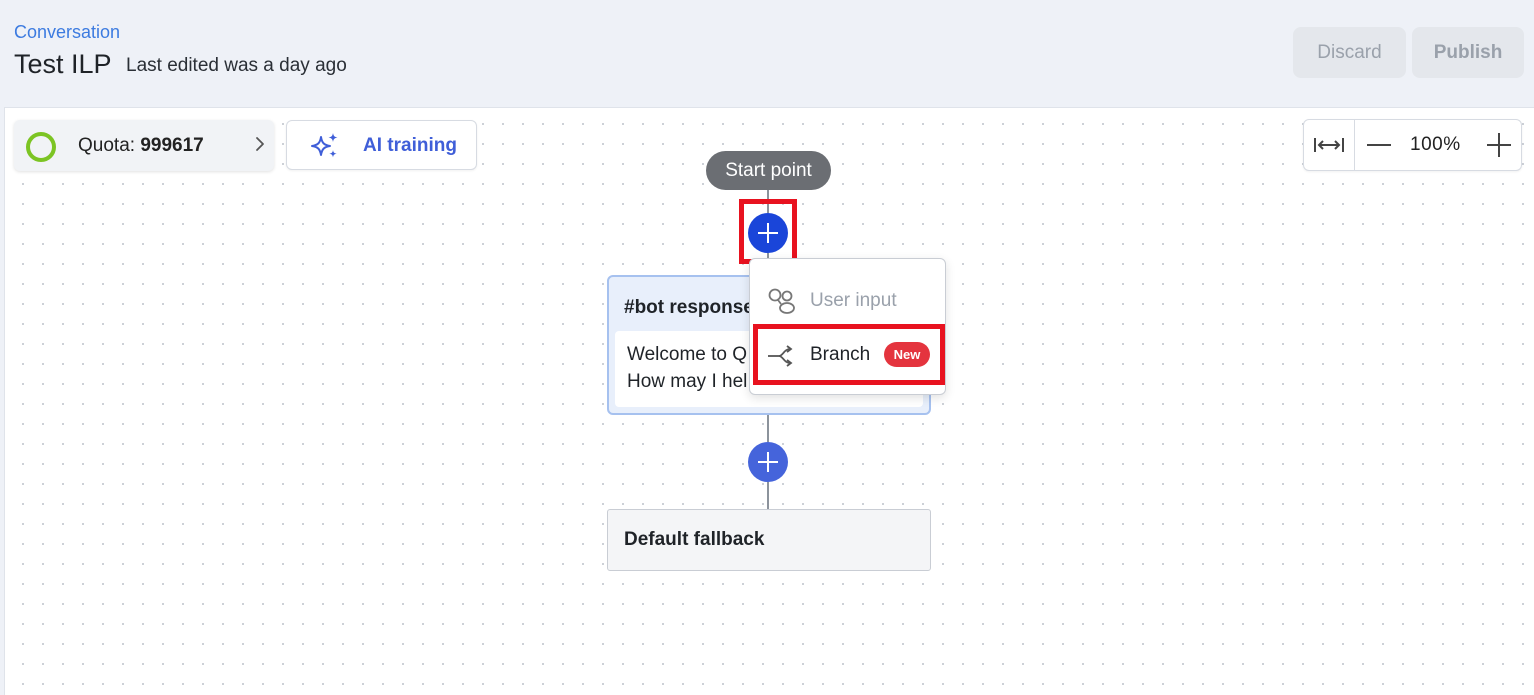  I want to click on fit-width-icon, so click(1329, 145).